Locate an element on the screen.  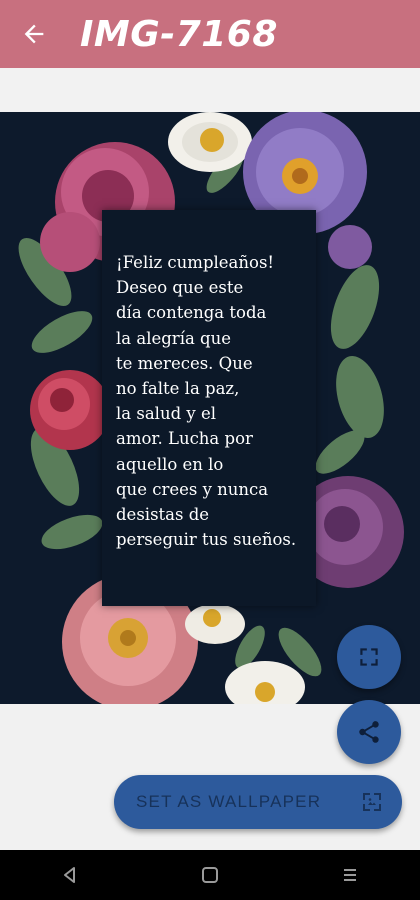
set-as-wallpaper-label: SET AS WALLPAPER is located at coordinates (229, 801).